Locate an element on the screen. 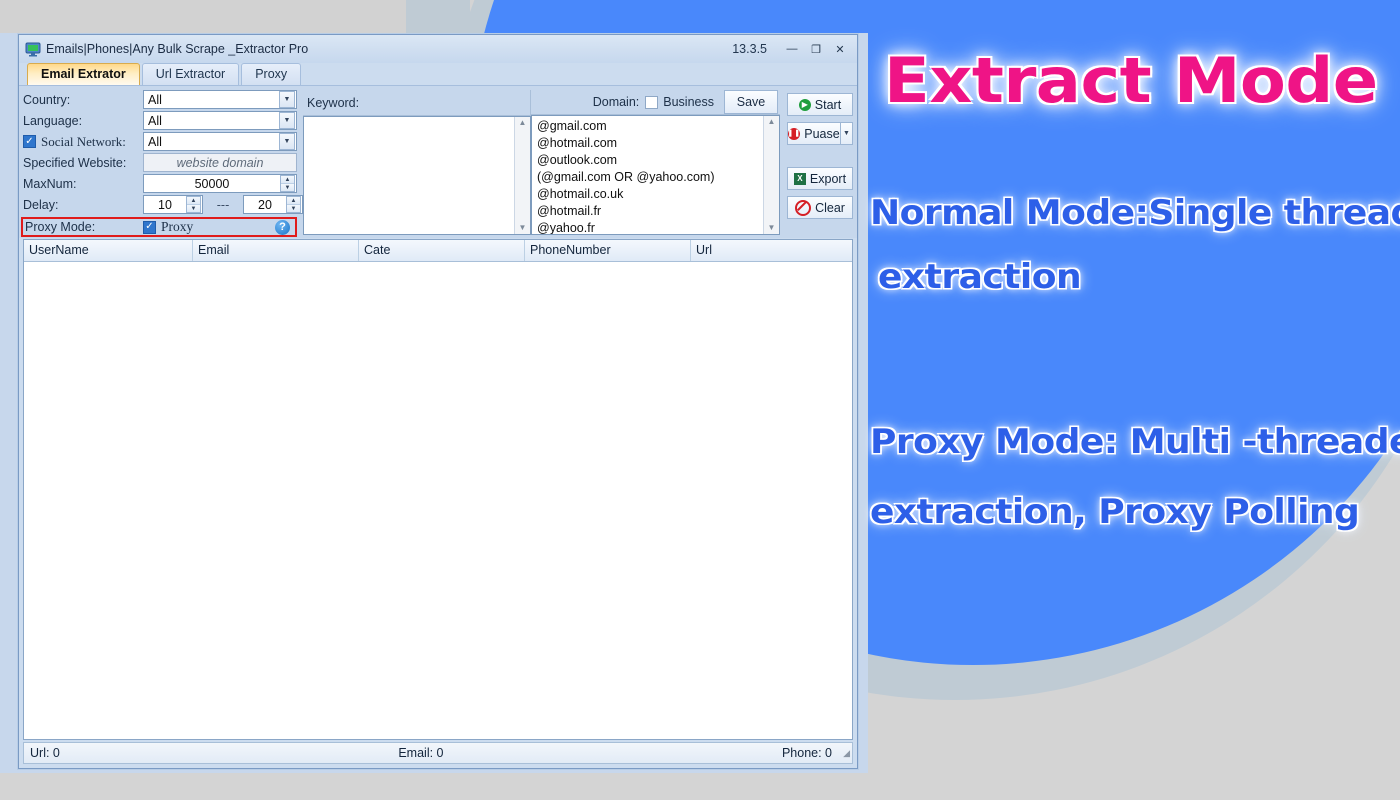 Image resolution: width=1400 pixels, height=800 pixels. keyword-scrollbar: ▲ ▼ is located at coordinates (522, 175).